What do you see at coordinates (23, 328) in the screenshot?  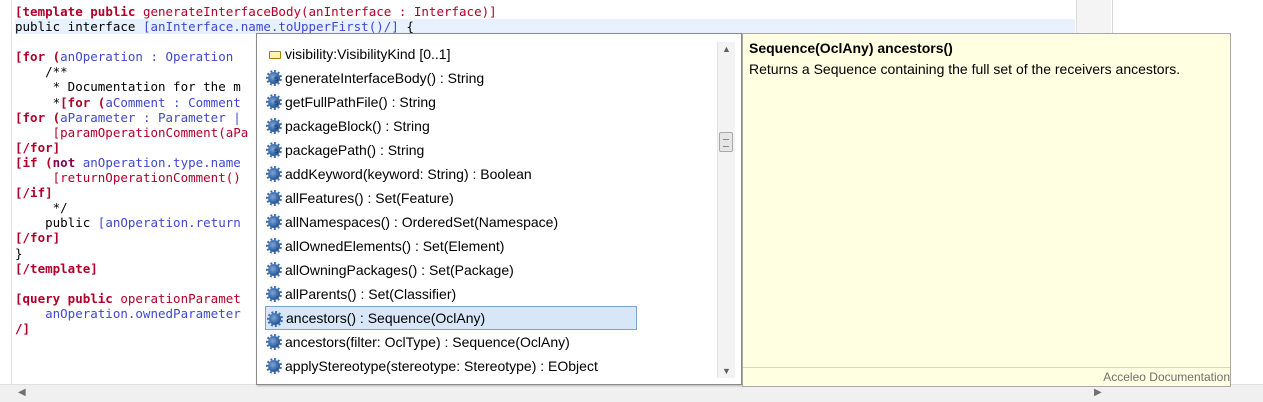 I see `code-token: /]` at bounding box center [23, 328].